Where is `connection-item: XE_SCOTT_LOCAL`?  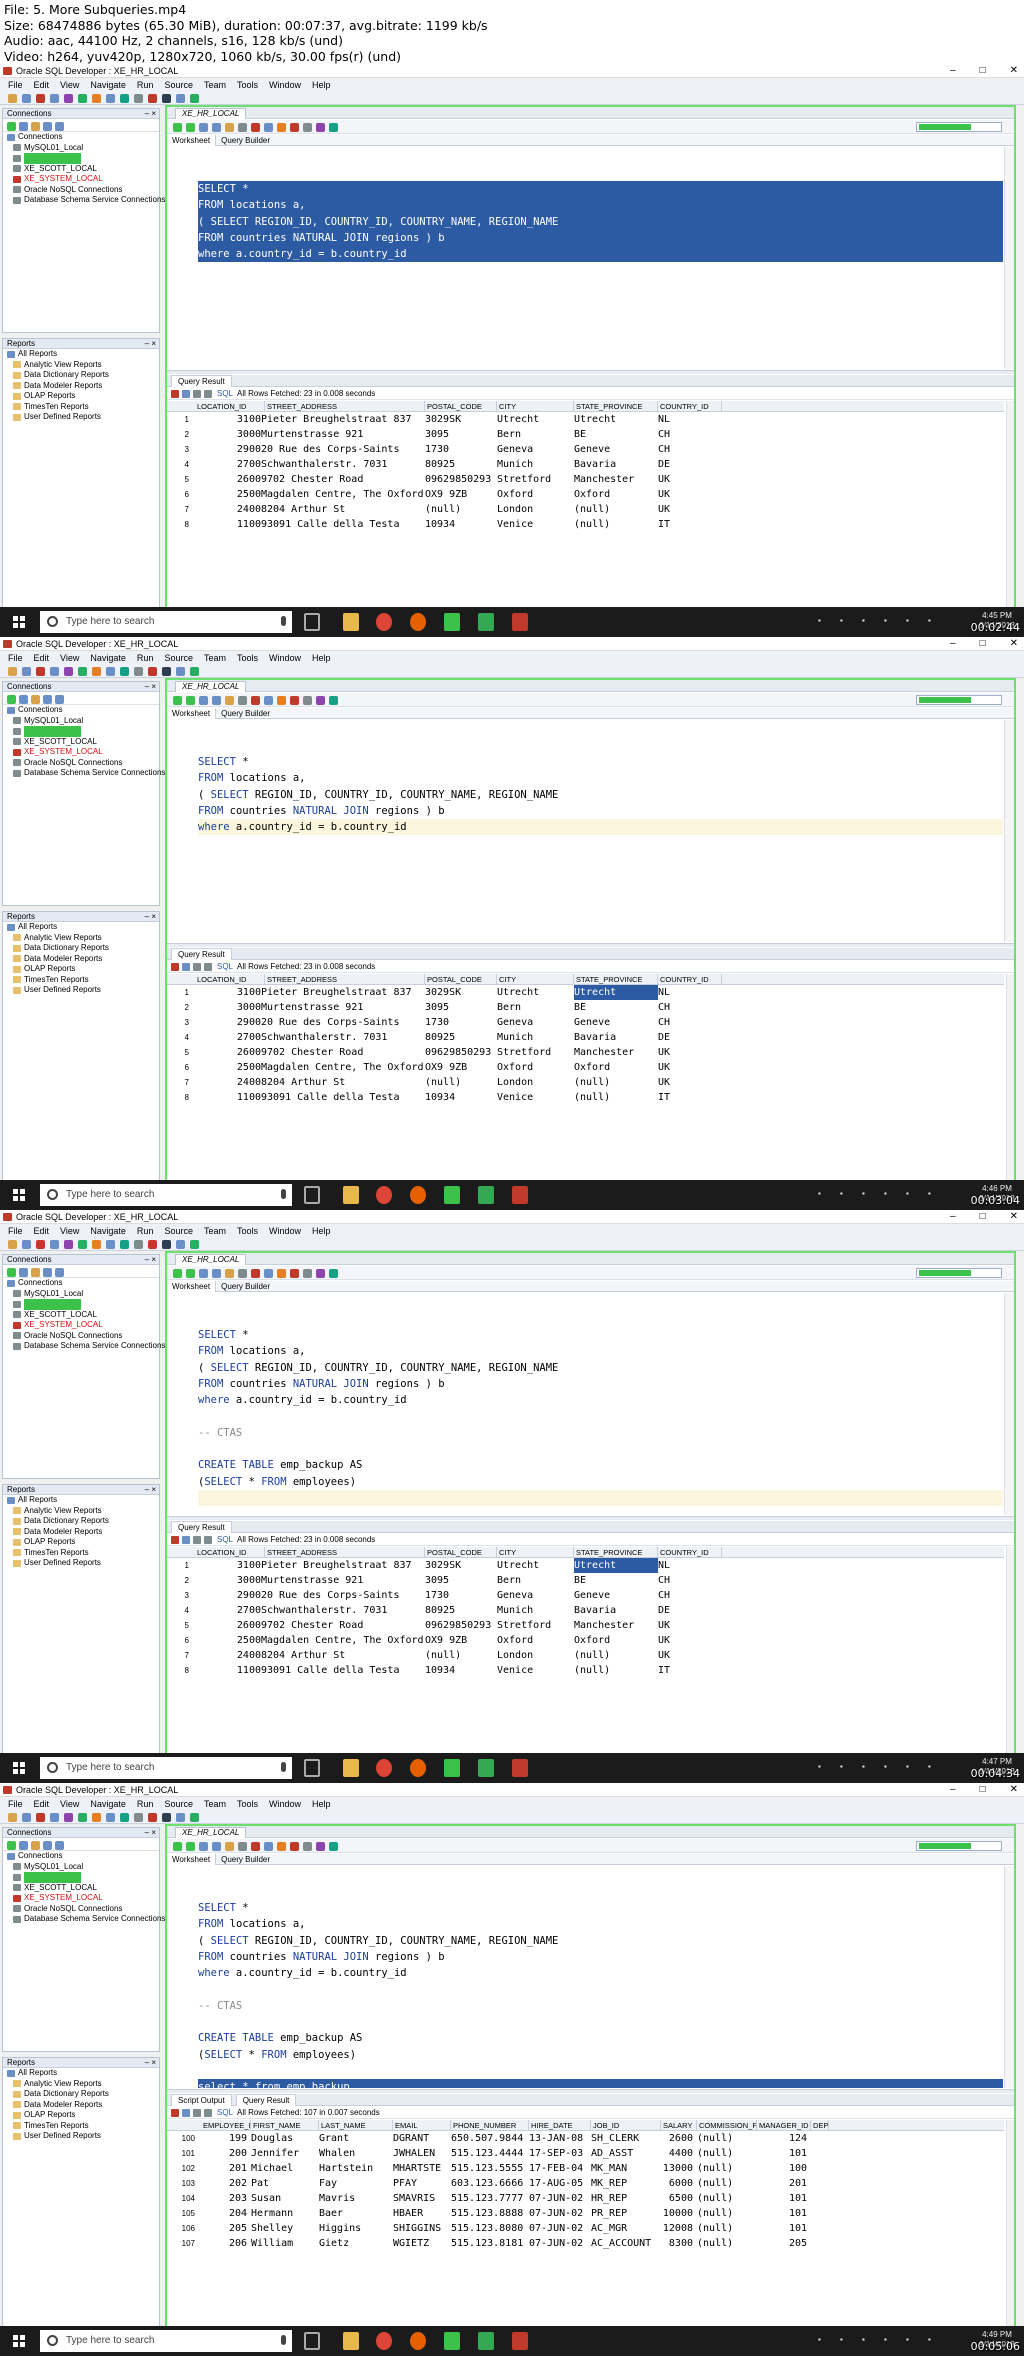 connection-item: XE_SCOTT_LOCAL is located at coordinates (81, 1315).